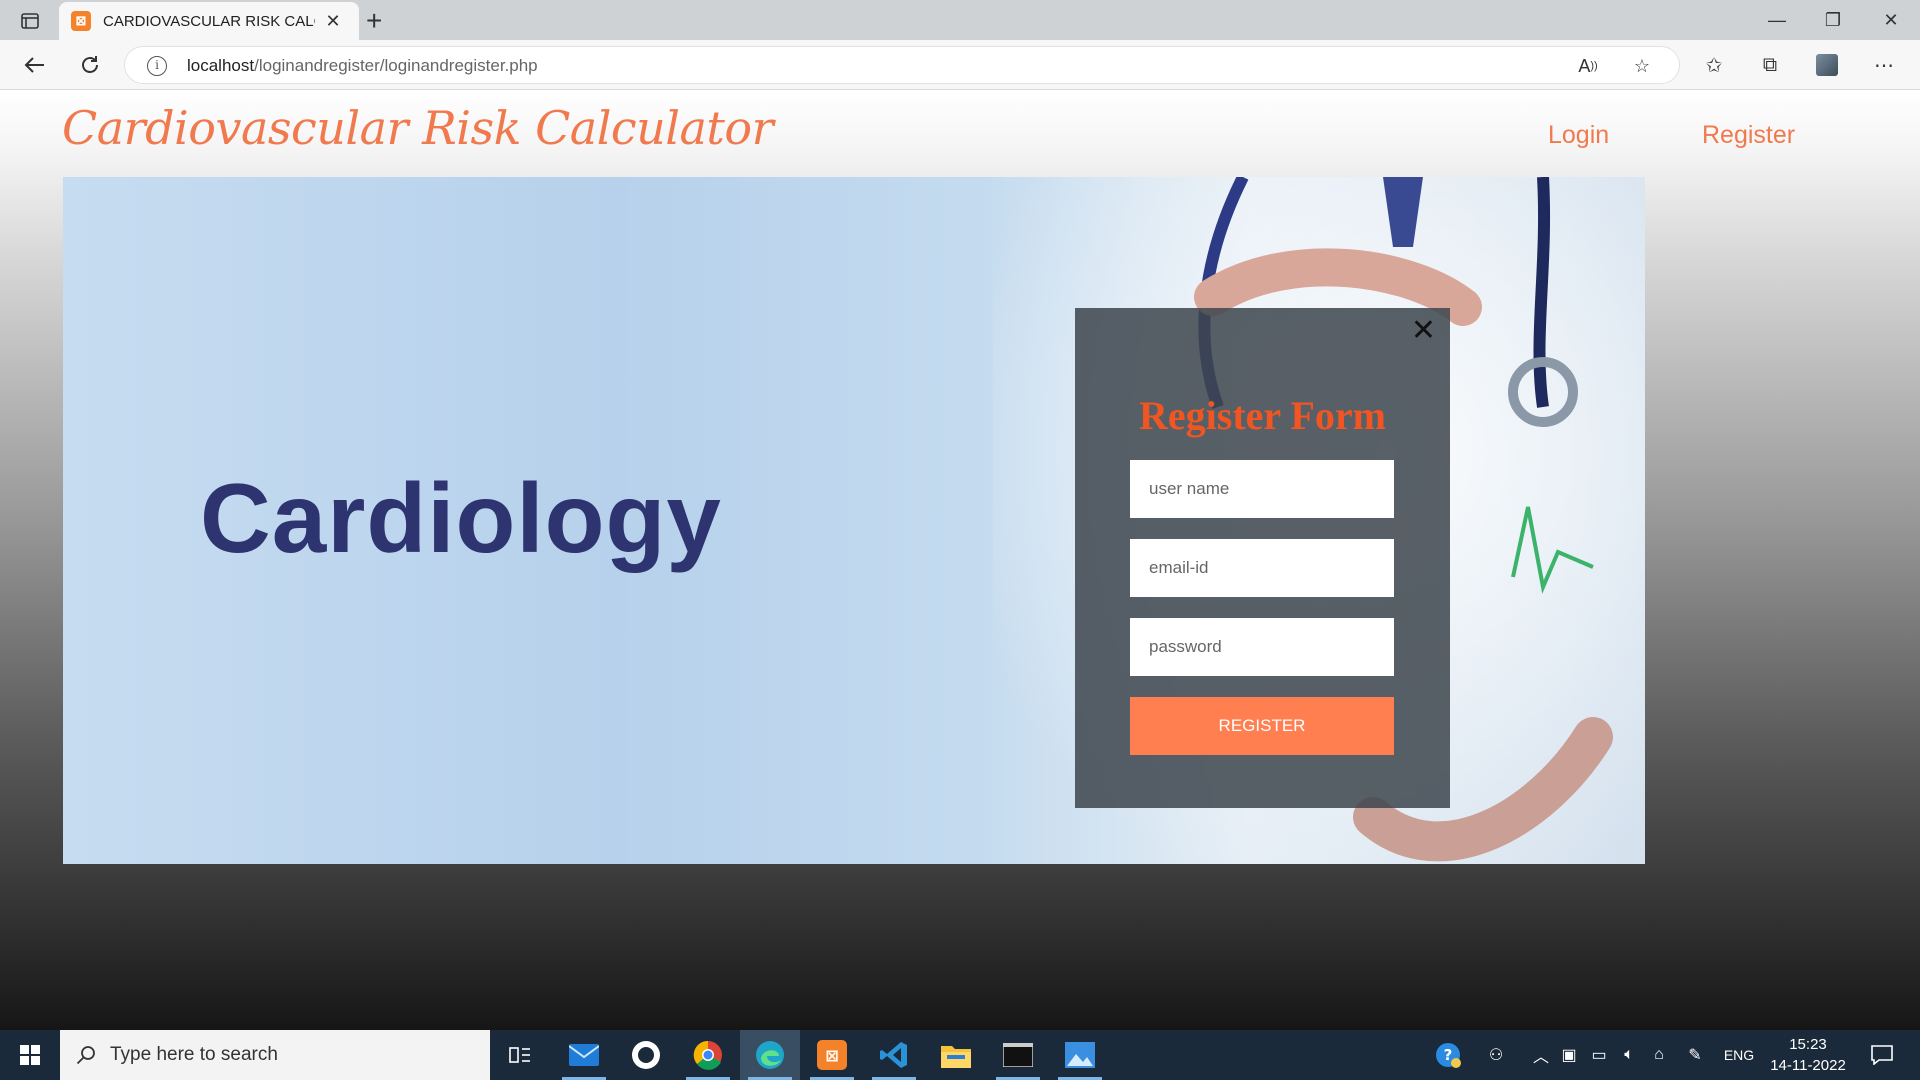 This screenshot has height=1080, width=1920. Describe the element at coordinates (1262, 568) in the screenshot. I see `email-input` at that location.